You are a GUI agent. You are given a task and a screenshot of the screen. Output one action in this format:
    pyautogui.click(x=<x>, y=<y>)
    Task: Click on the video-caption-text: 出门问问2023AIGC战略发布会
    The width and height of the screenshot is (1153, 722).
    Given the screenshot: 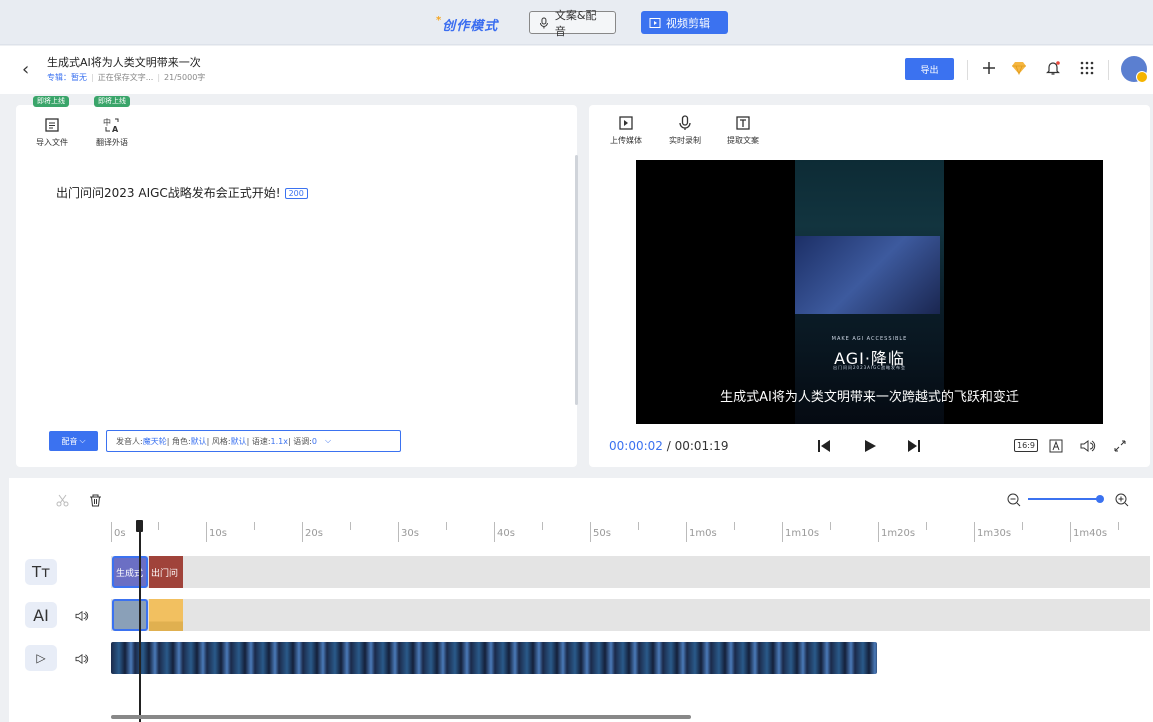 What is the action you would take?
    pyautogui.click(x=869, y=367)
    